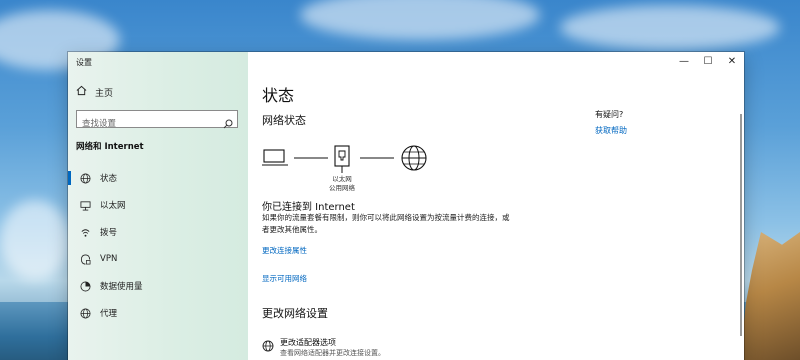  Describe the element at coordinates (85, 232) in the screenshot. I see `dialup-icon` at that location.